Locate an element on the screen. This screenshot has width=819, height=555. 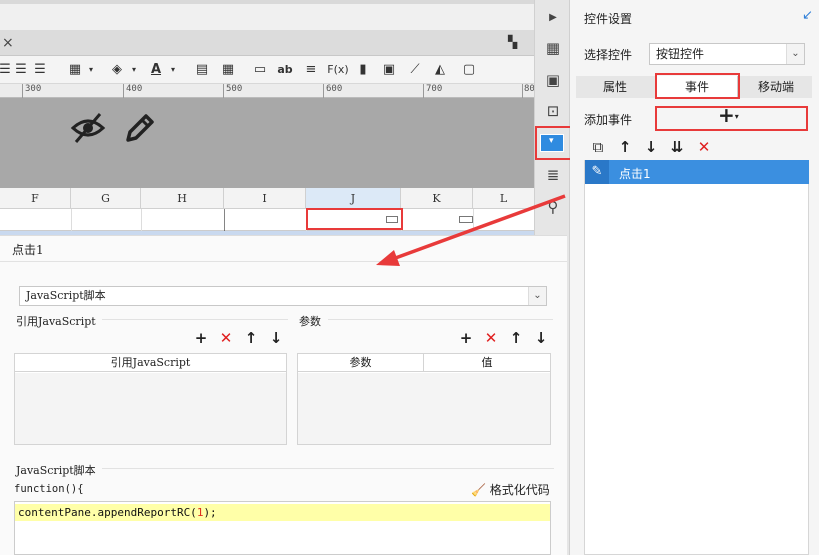
shape-icon: ◭ is located at coordinates (440, 70).